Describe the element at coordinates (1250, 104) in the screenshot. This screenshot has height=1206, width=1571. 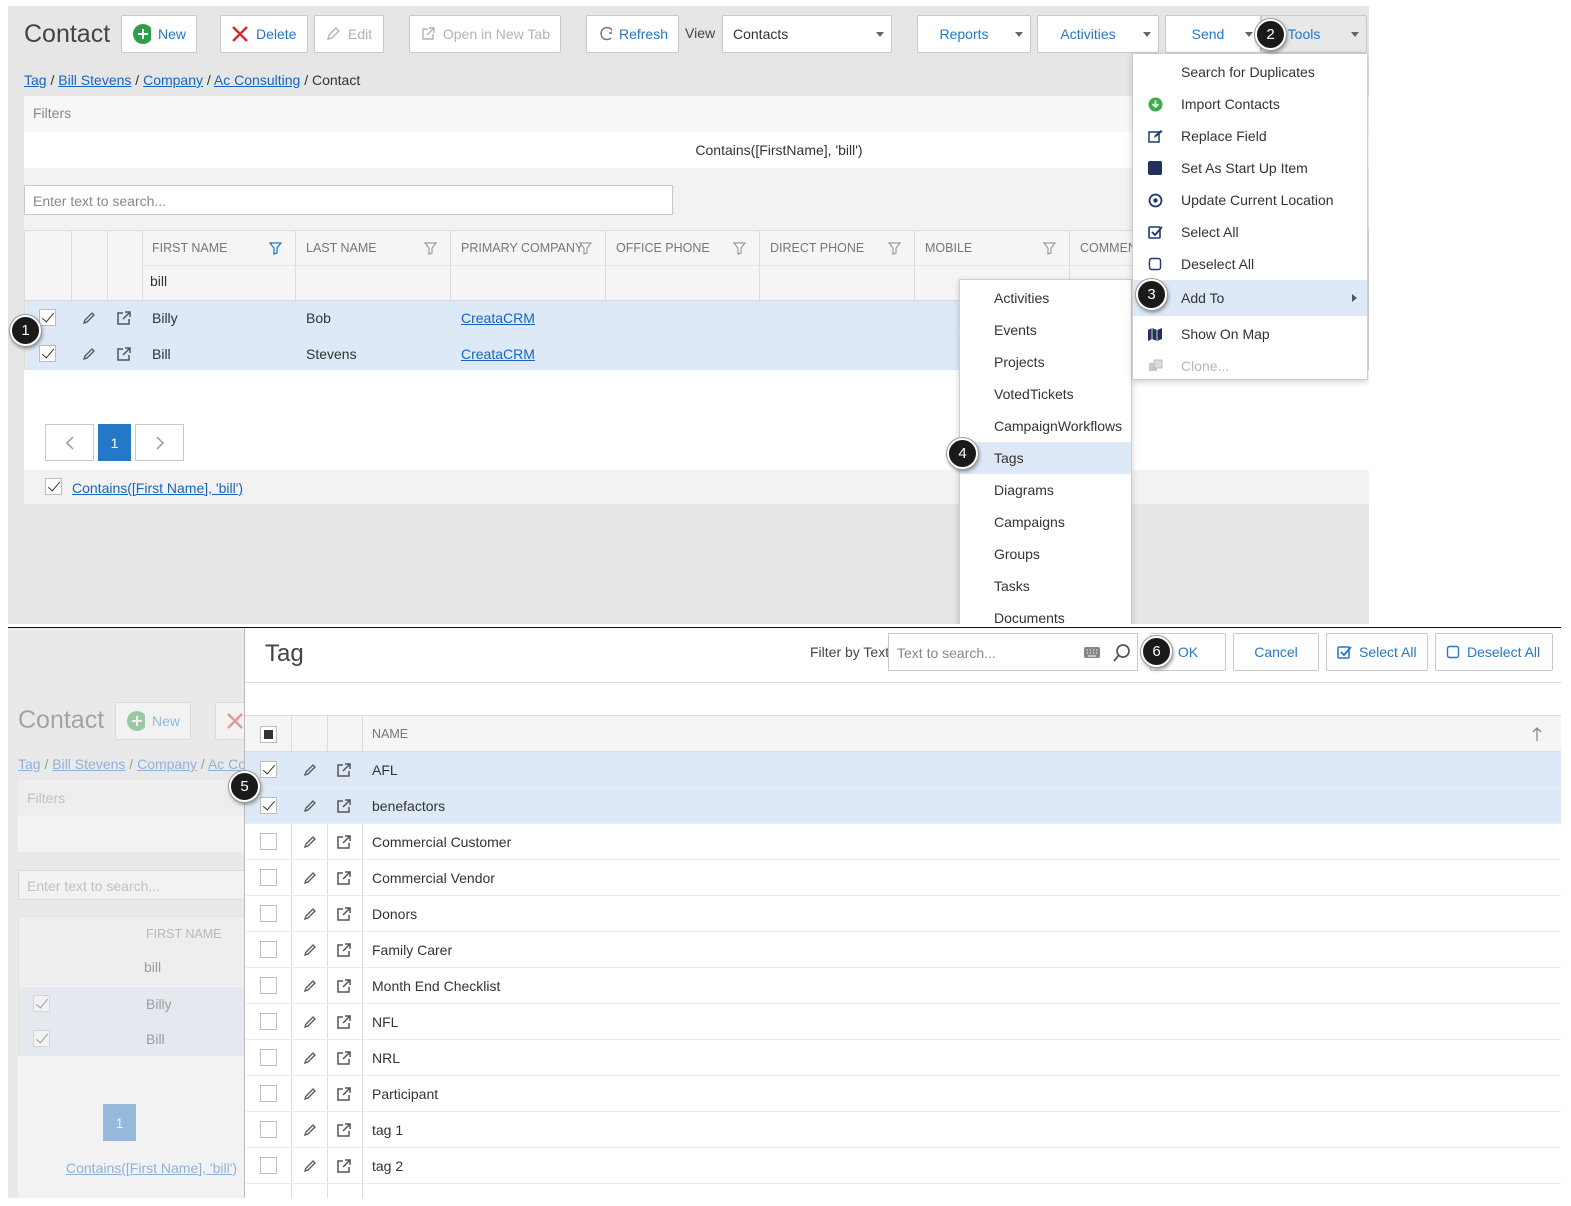
I see `menu-item-import-contacts: Import Contacts` at that location.